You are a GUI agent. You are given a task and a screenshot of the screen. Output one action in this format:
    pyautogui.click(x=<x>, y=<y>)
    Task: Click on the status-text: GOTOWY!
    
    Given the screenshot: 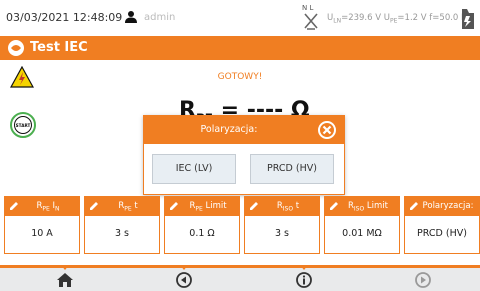 What is the action you would take?
    pyautogui.click(x=240, y=77)
    